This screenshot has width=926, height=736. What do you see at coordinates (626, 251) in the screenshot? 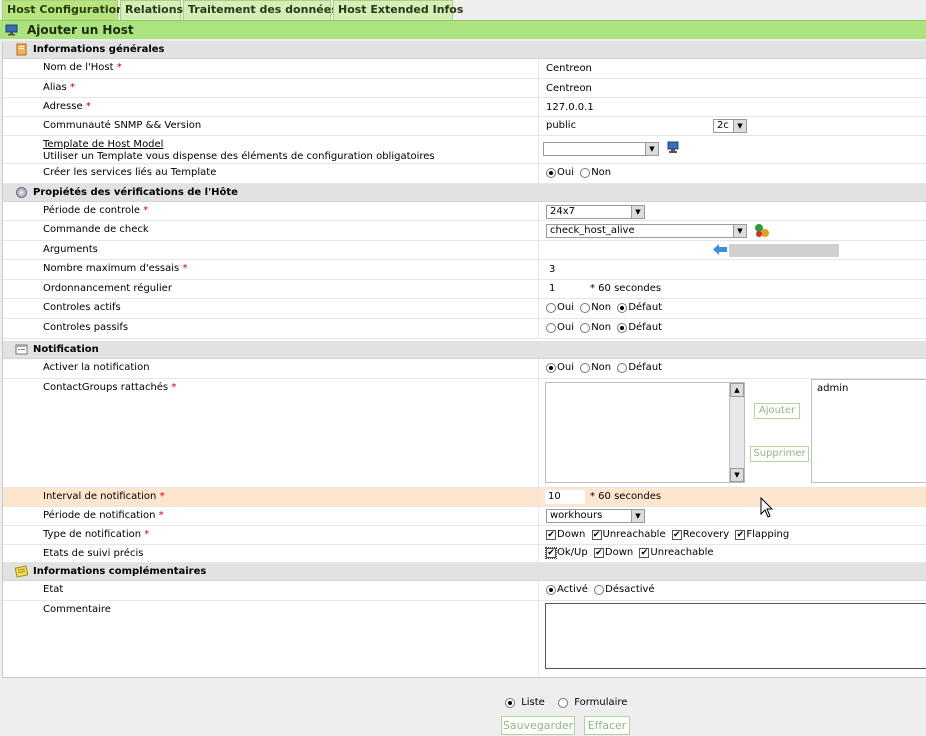
I see `arguments-input` at bounding box center [626, 251].